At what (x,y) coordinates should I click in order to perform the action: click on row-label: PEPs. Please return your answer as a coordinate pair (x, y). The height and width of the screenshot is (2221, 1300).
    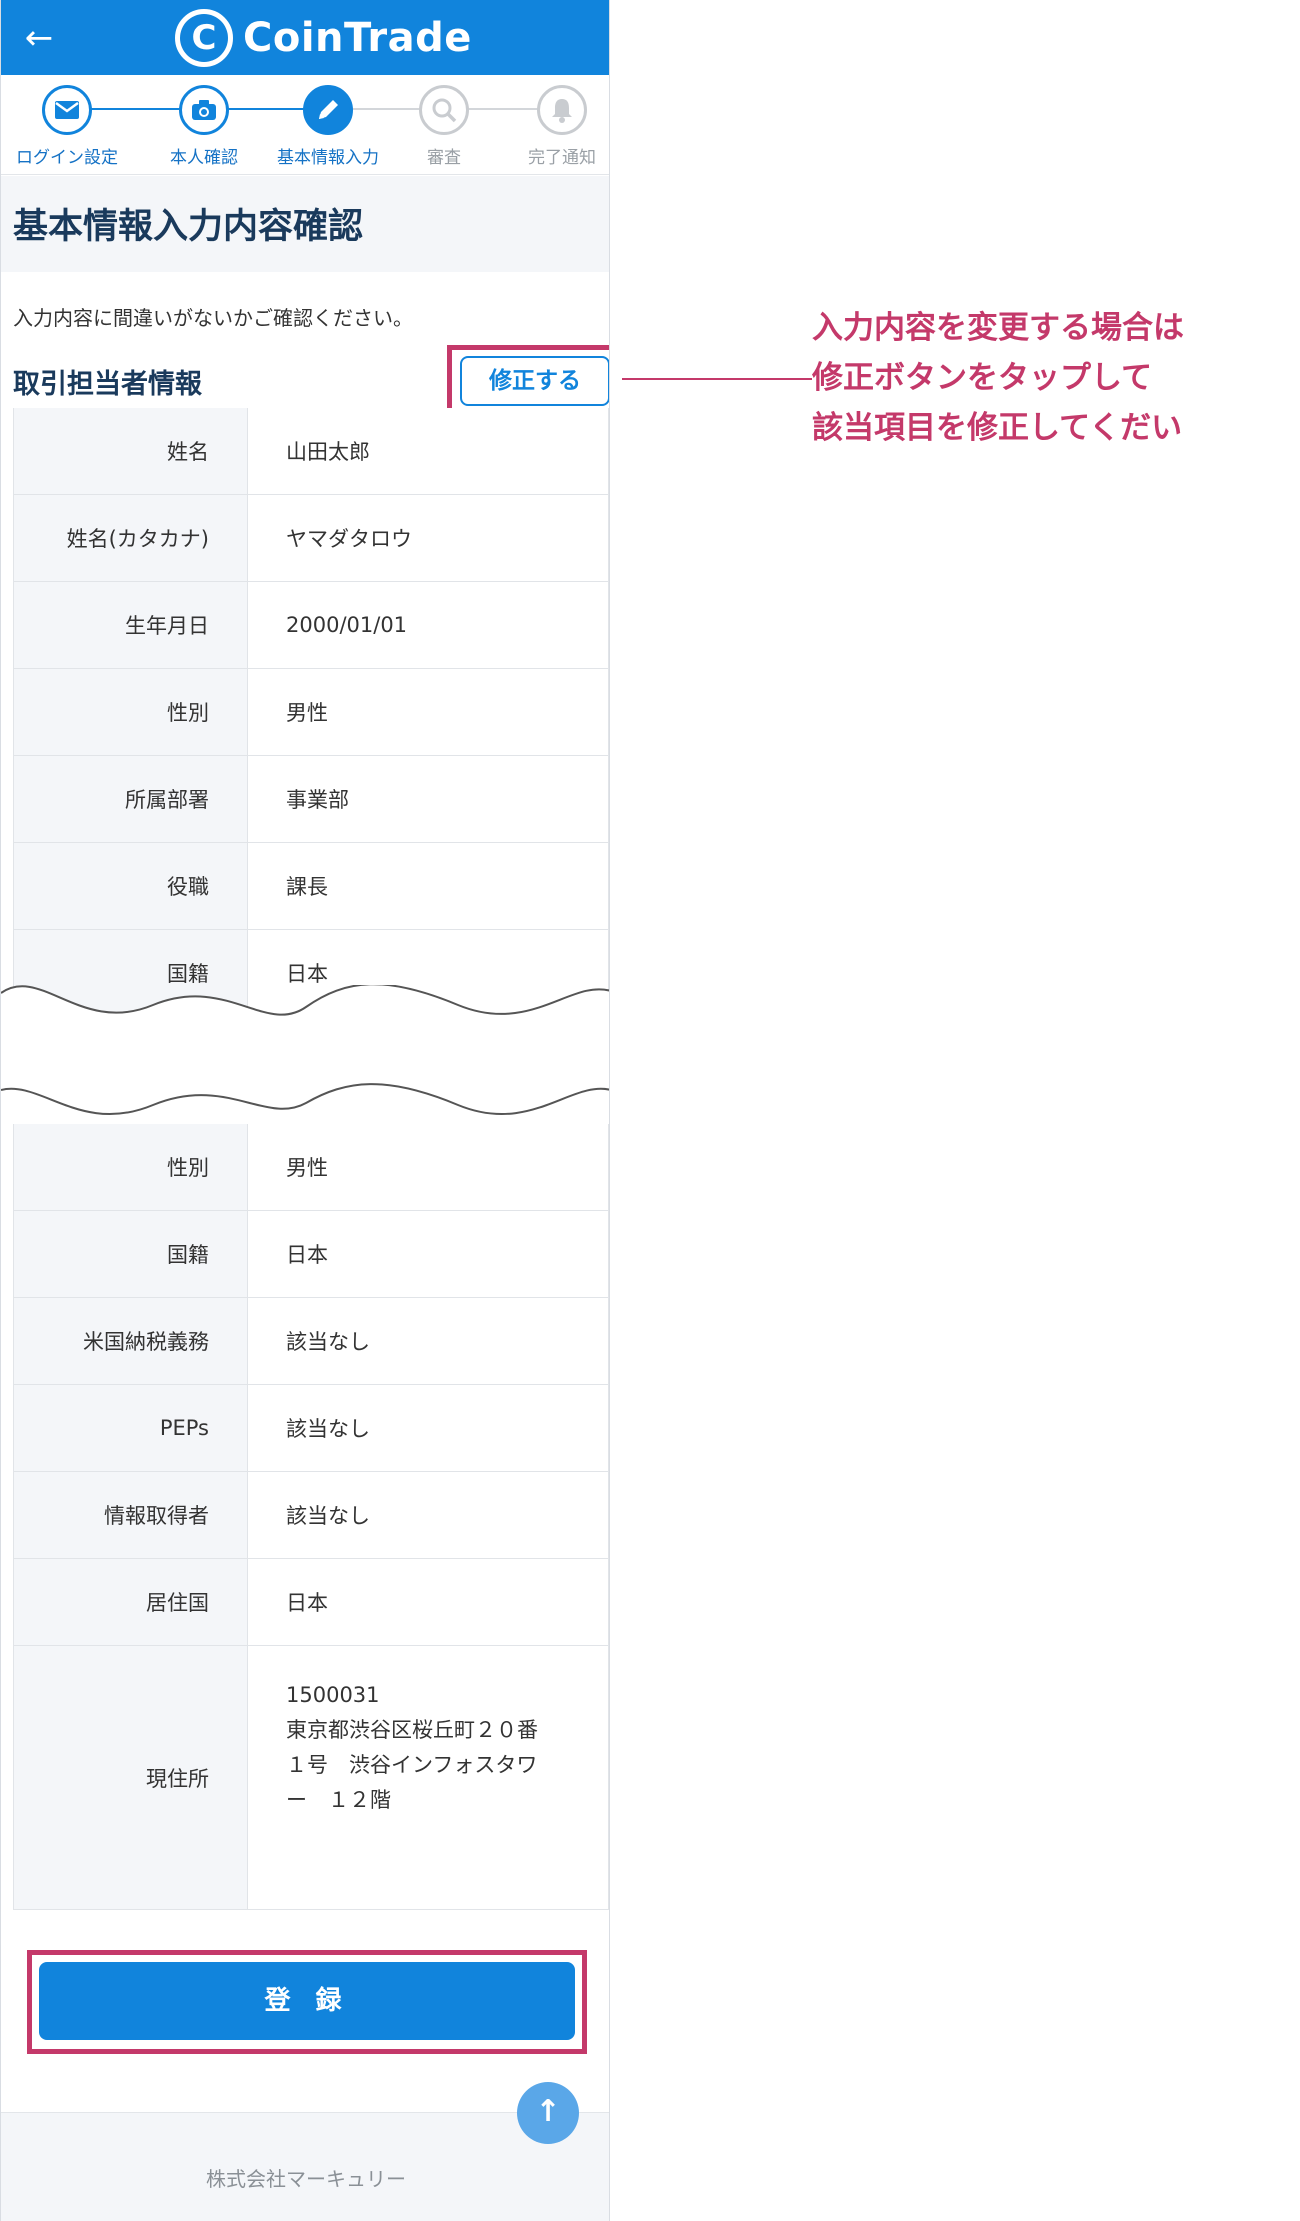
    Looking at the image, I should click on (130, 1428).